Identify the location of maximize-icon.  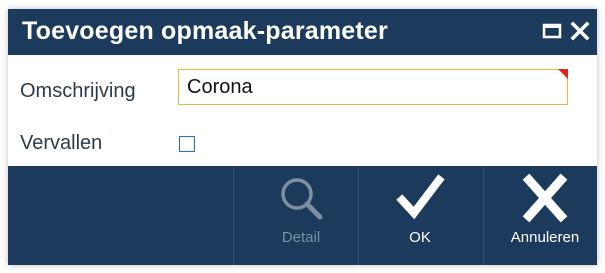
(552, 31).